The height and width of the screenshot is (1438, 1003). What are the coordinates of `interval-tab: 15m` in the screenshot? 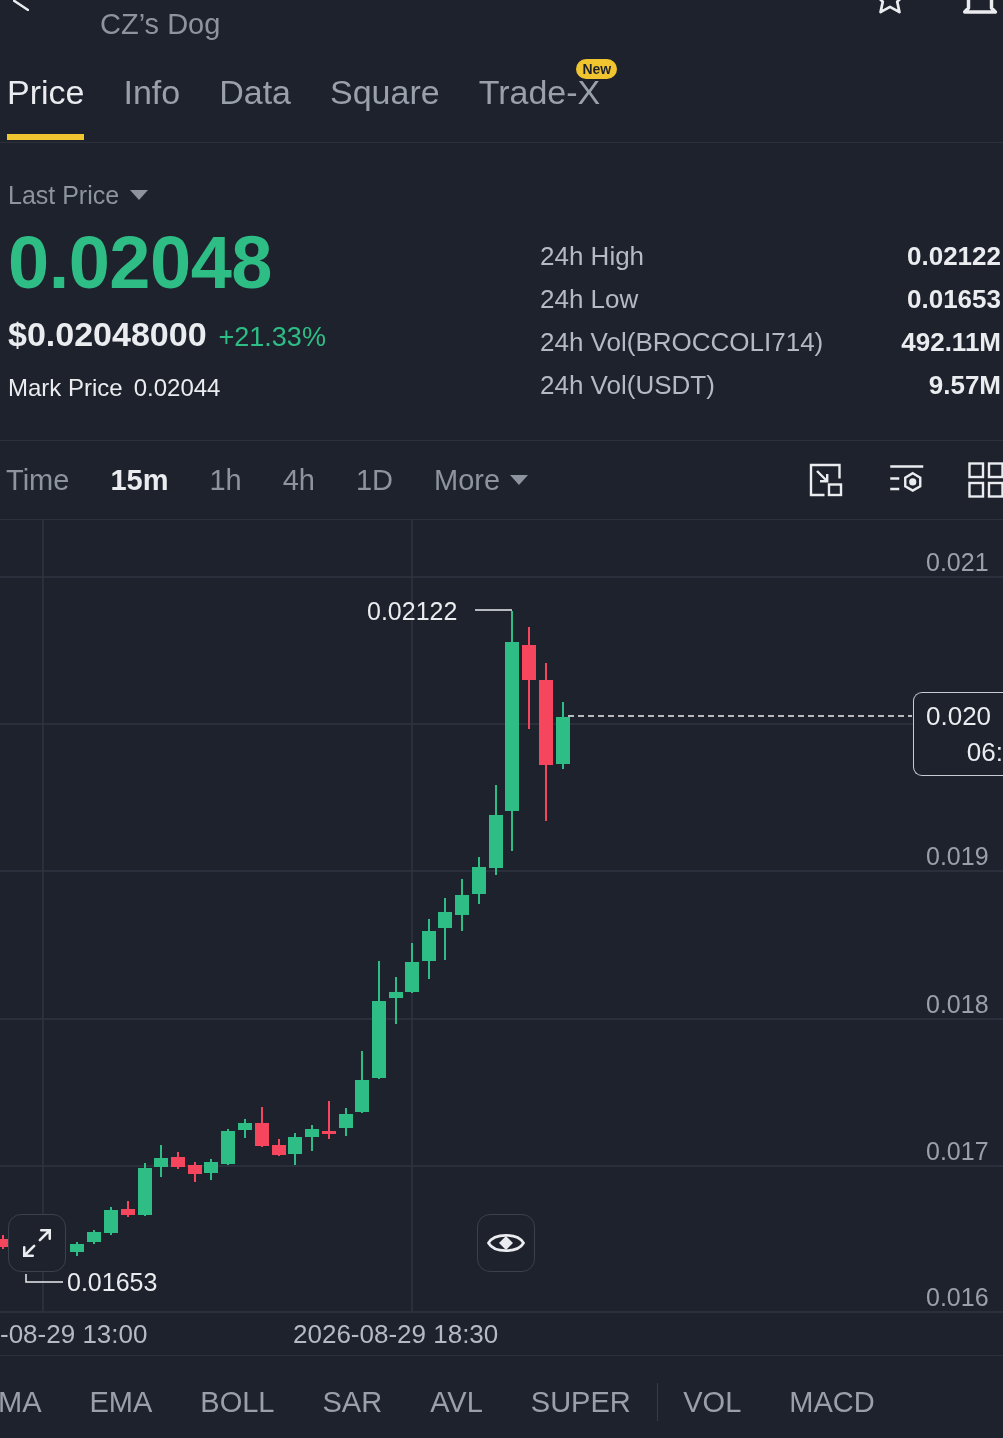 It's located at (139, 480).